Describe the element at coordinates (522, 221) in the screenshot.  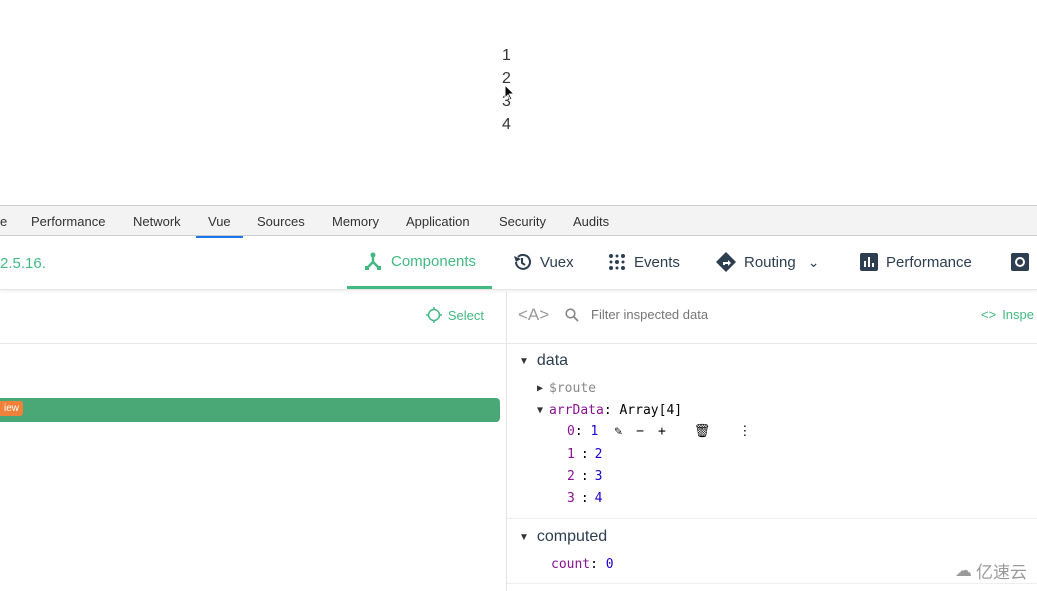
I see `tab-security: Security` at that location.